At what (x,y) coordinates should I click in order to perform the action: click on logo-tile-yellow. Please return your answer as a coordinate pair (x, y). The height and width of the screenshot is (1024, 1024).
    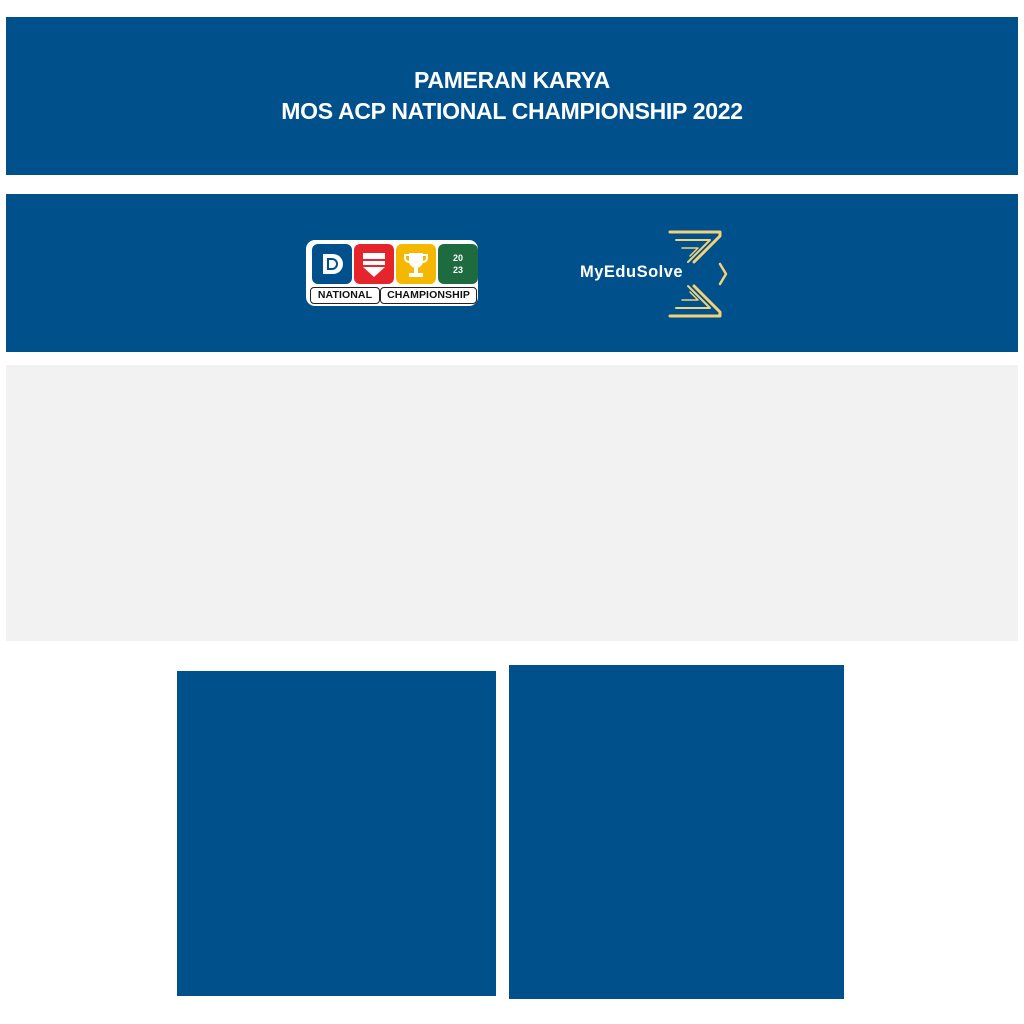
    Looking at the image, I should click on (416, 264).